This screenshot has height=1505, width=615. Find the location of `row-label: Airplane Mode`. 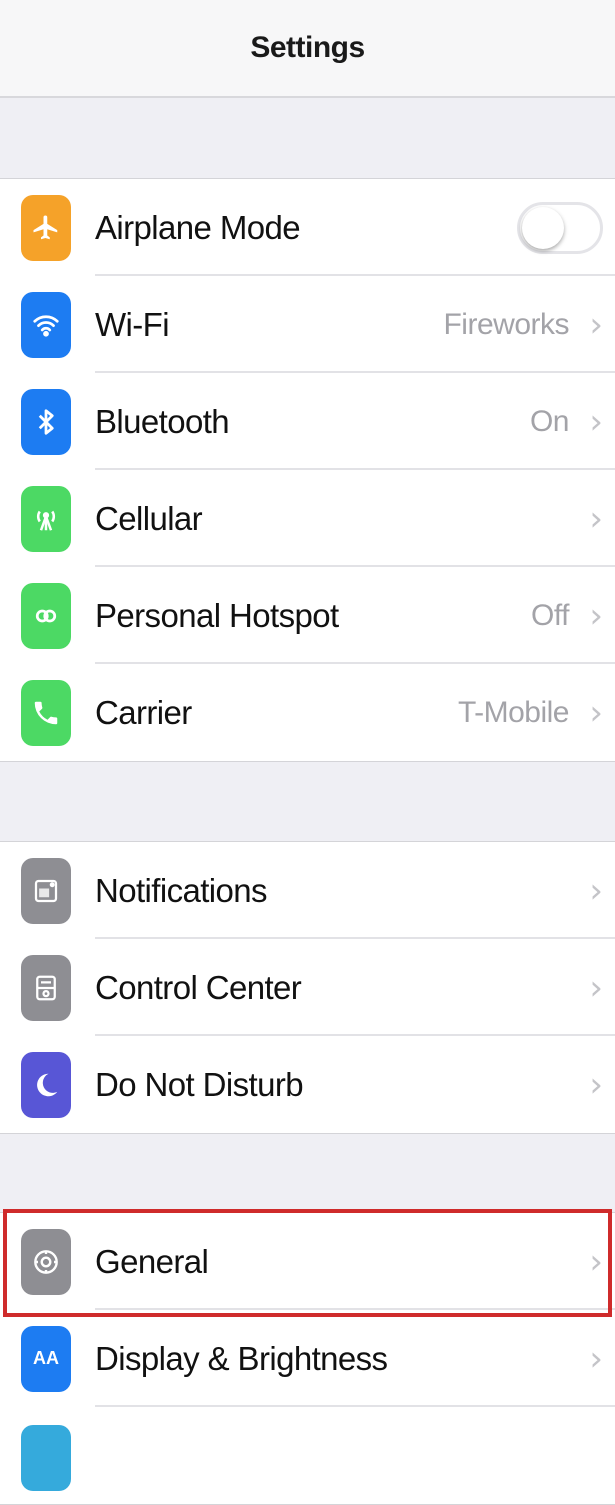

row-label: Airplane Mode is located at coordinates (198, 227).